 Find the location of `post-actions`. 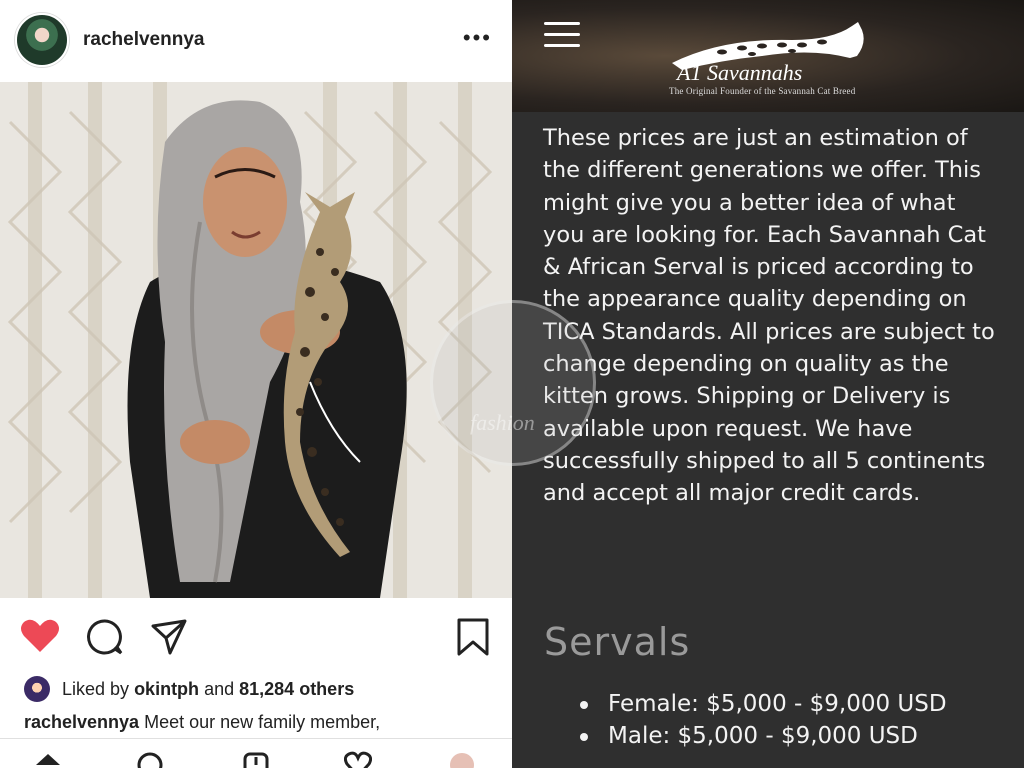

post-actions is located at coordinates (256, 635).